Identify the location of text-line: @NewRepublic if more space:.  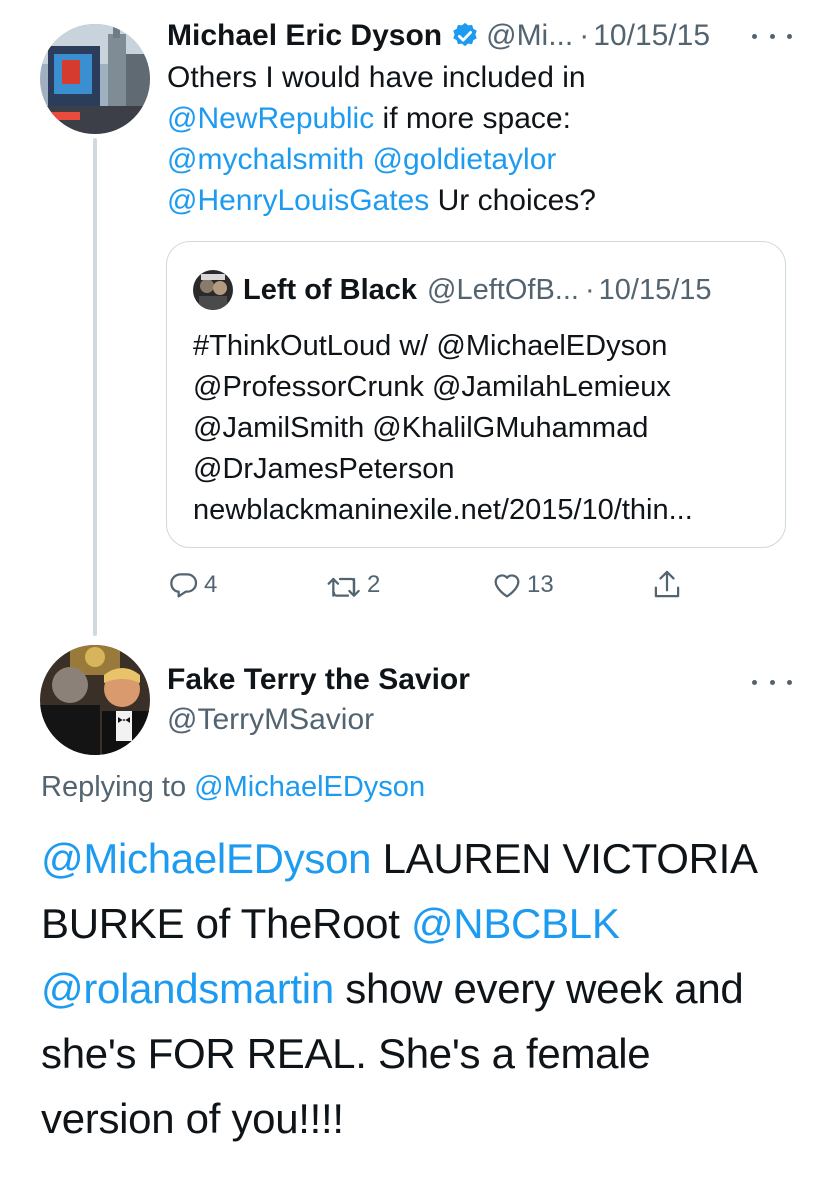
(381, 118).